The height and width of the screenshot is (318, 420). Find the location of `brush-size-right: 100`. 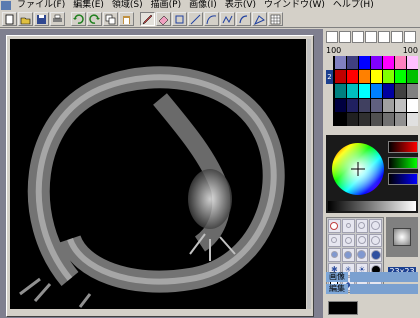

brush-size-right: 100 is located at coordinates (410, 50).